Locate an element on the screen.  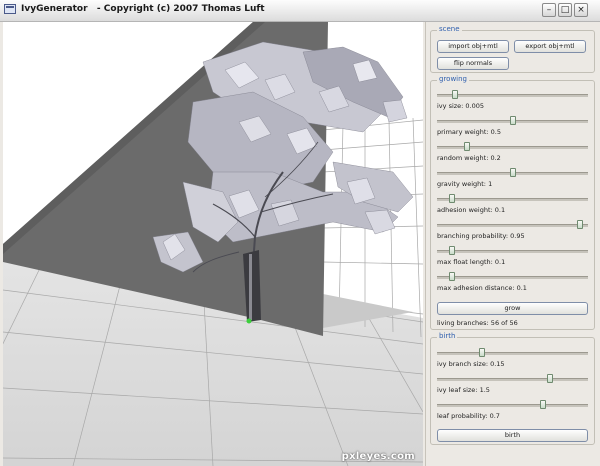
growing-slider-label-4: adhesion weight: 0.1 is located at coordinates (471, 210).